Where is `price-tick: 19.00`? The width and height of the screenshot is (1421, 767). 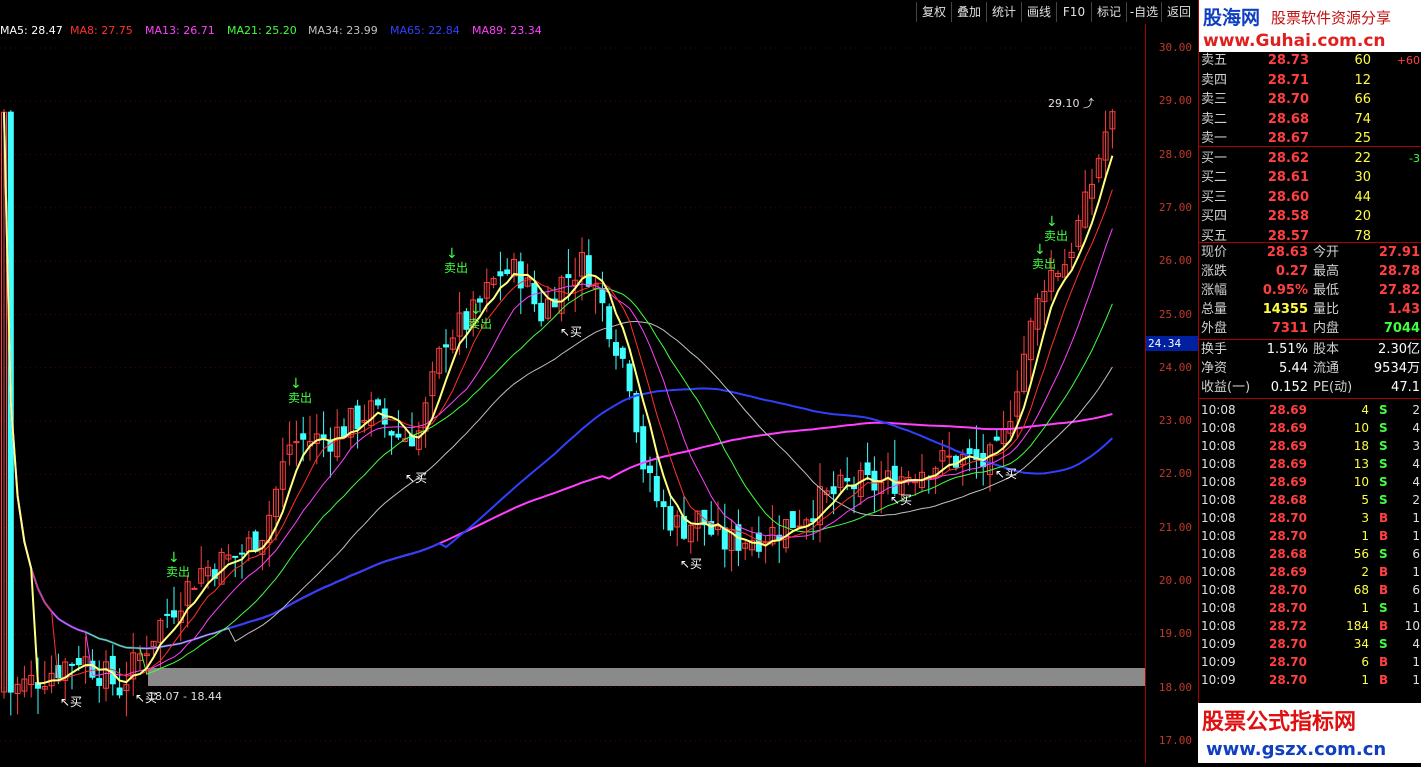 price-tick: 19.00 is located at coordinates (1175, 634).